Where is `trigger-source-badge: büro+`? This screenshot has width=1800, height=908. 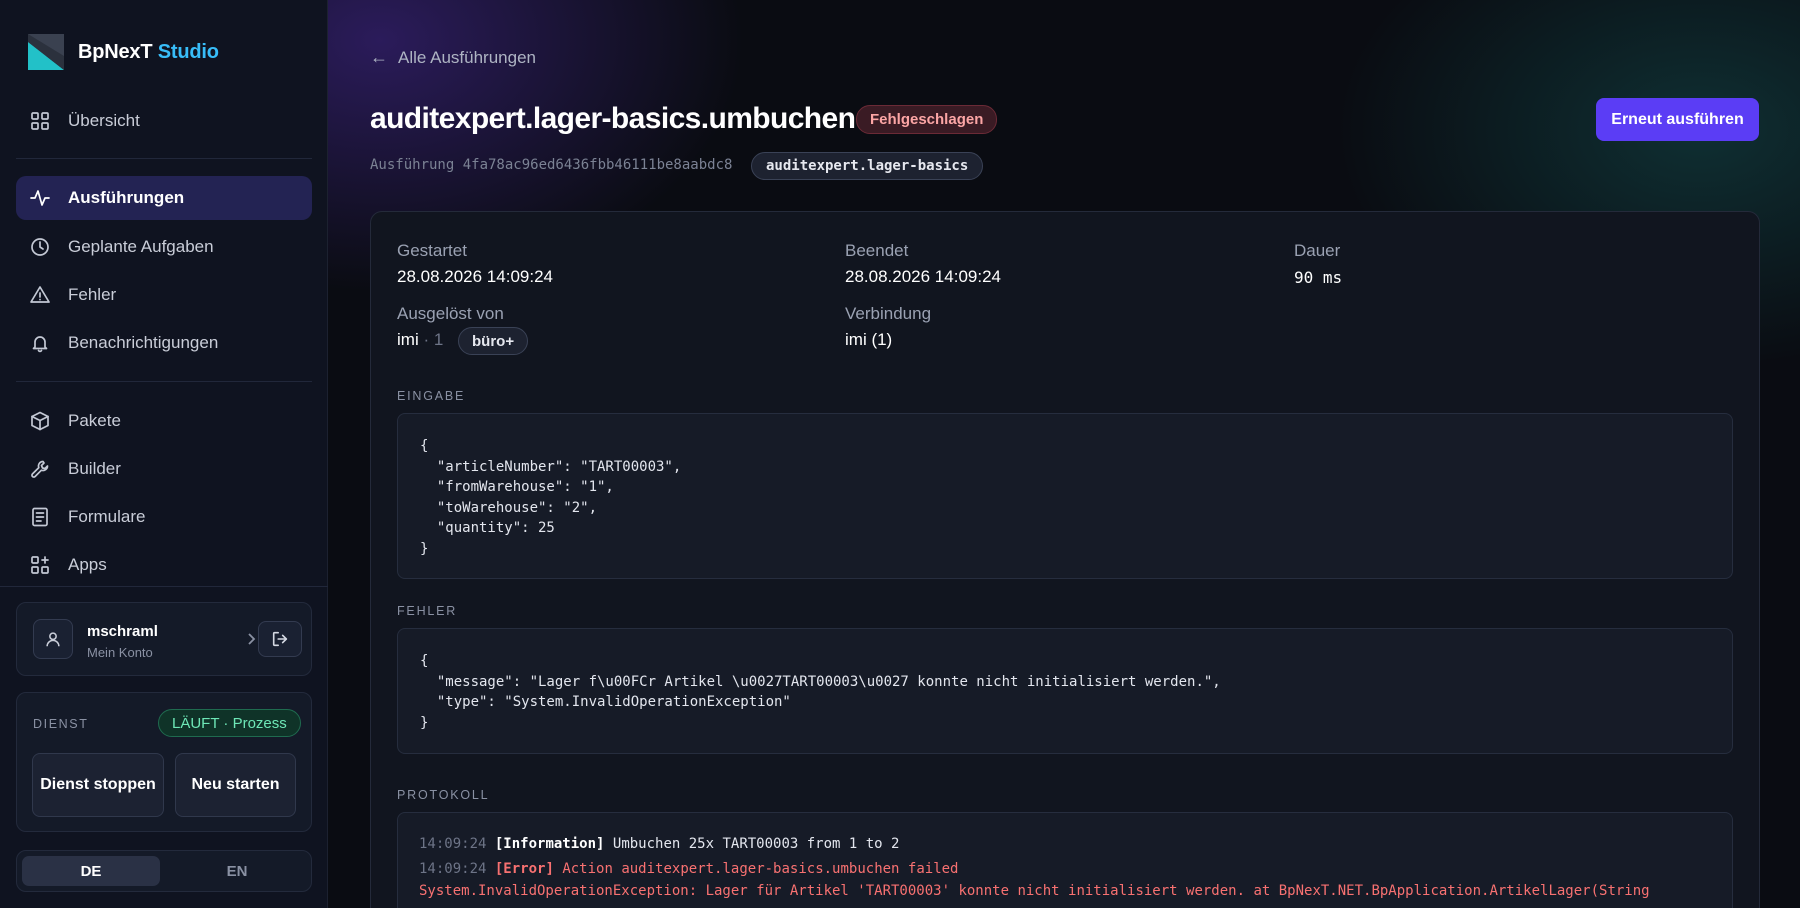 trigger-source-badge: büro+ is located at coordinates (493, 341).